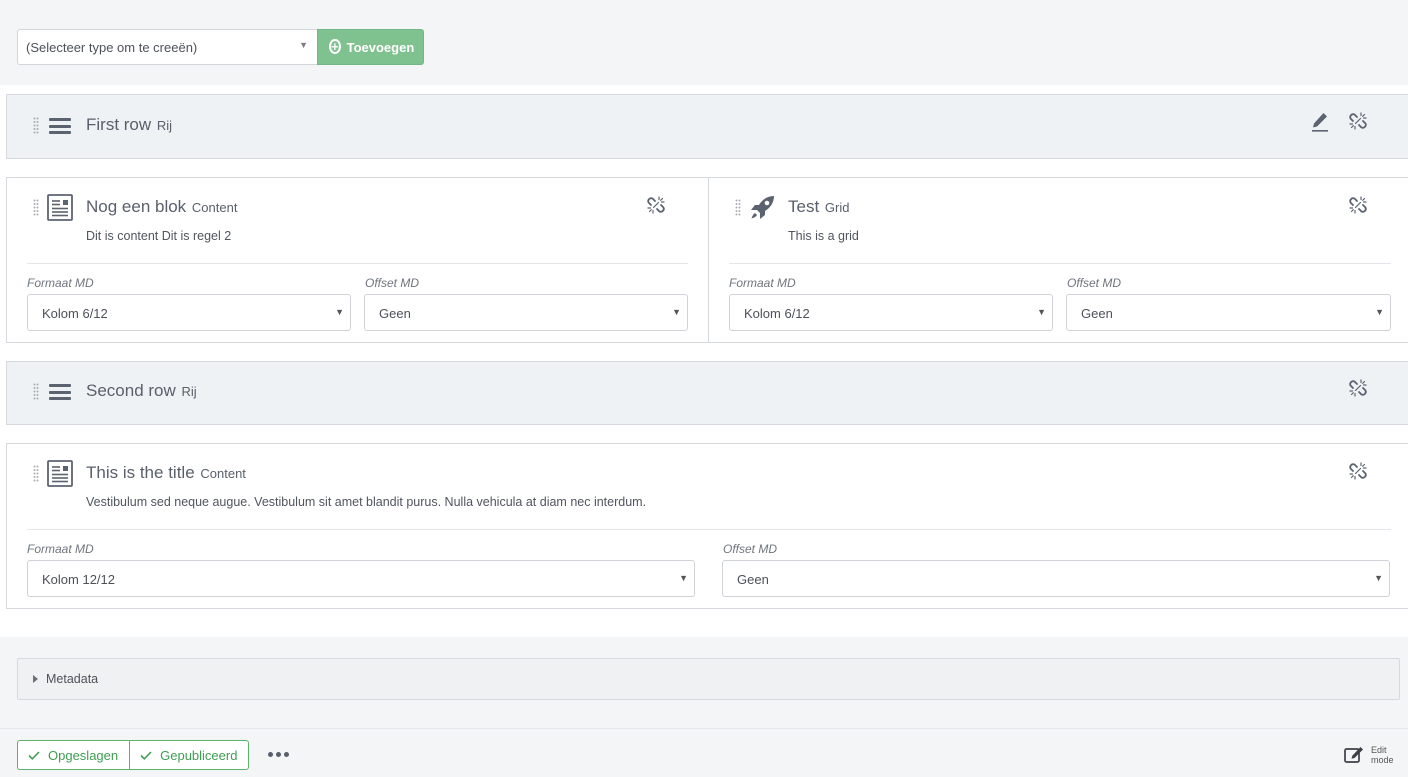  I want to click on block-title: Test Grid, so click(818, 207).